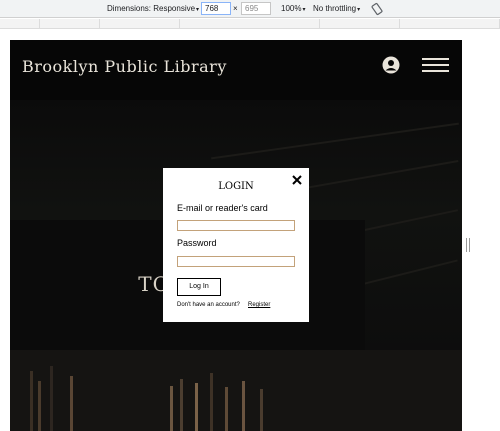 This screenshot has width=500, height=431. What do you see at coordinates (124, 66) in the screenshot?
I see `site-title: Brooklyn Public Library` at bounding box center [124, 66].